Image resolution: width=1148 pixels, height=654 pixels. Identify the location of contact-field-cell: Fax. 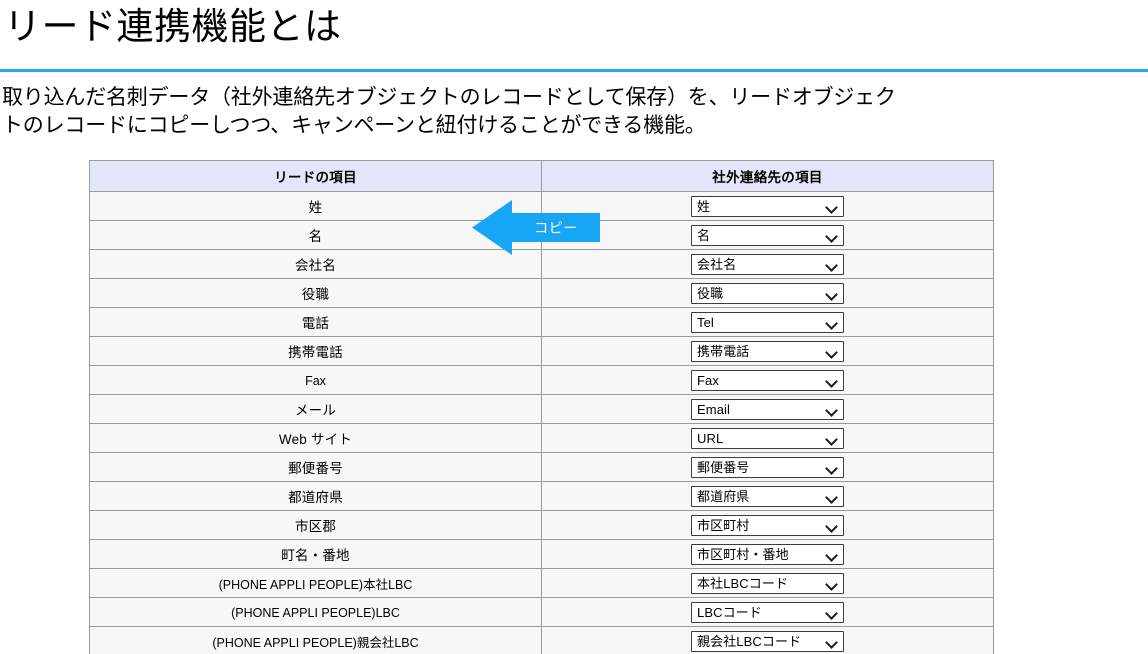
(767, 380).